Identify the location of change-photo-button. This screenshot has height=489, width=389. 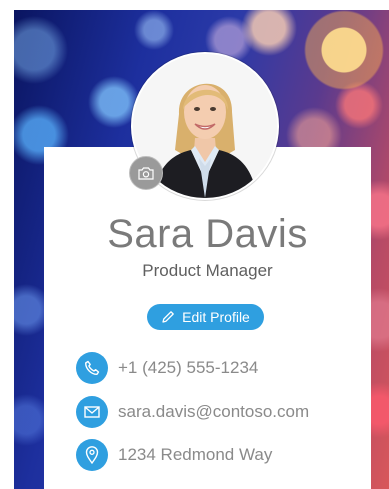
(146, 173).